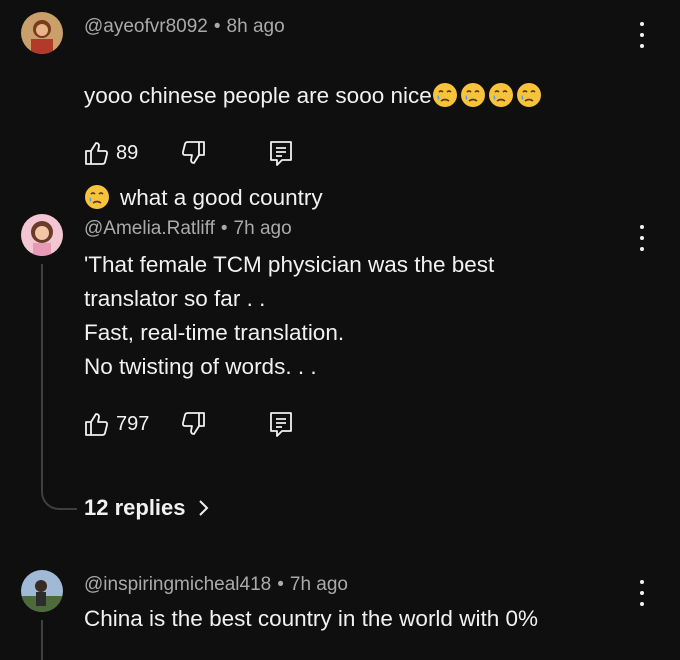 The height and width of the screenshot is (660, 680). I want to click on comment-meta: @inspiringmicheal418 • 7h ago, so click(216, 585).